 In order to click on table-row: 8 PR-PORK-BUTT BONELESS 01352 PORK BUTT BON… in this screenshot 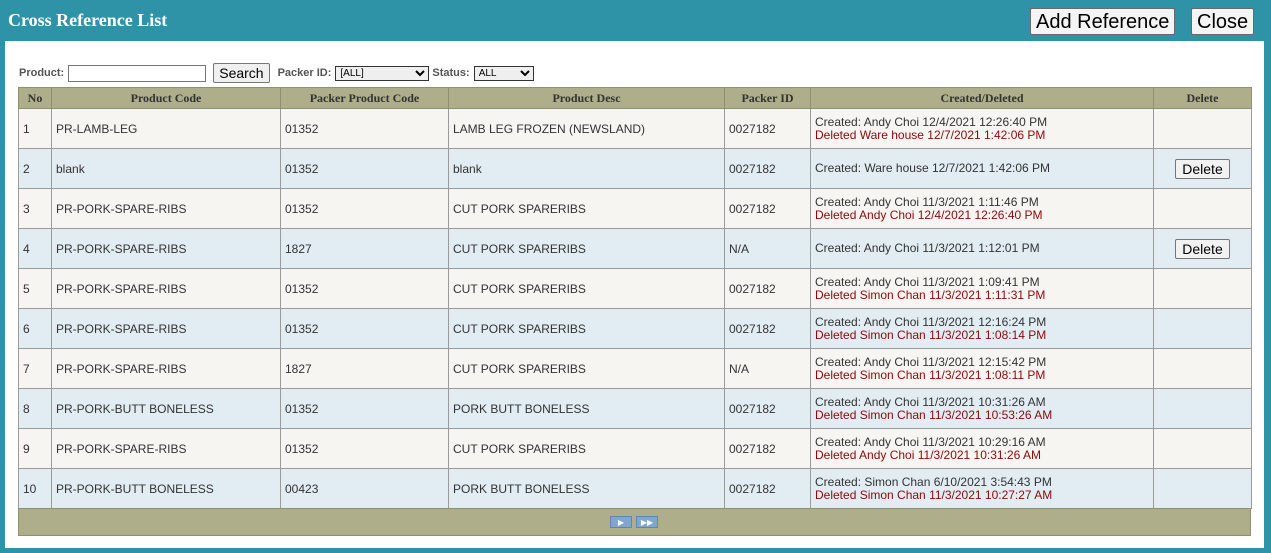, I will do `click(635, 408)`.